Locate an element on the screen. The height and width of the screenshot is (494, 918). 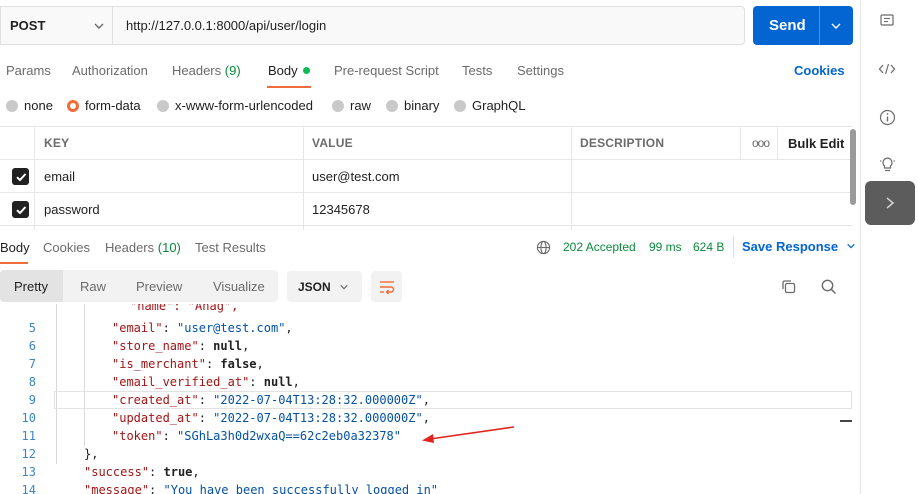
cookies-link: Cookies is located at coordinates (819, 70).